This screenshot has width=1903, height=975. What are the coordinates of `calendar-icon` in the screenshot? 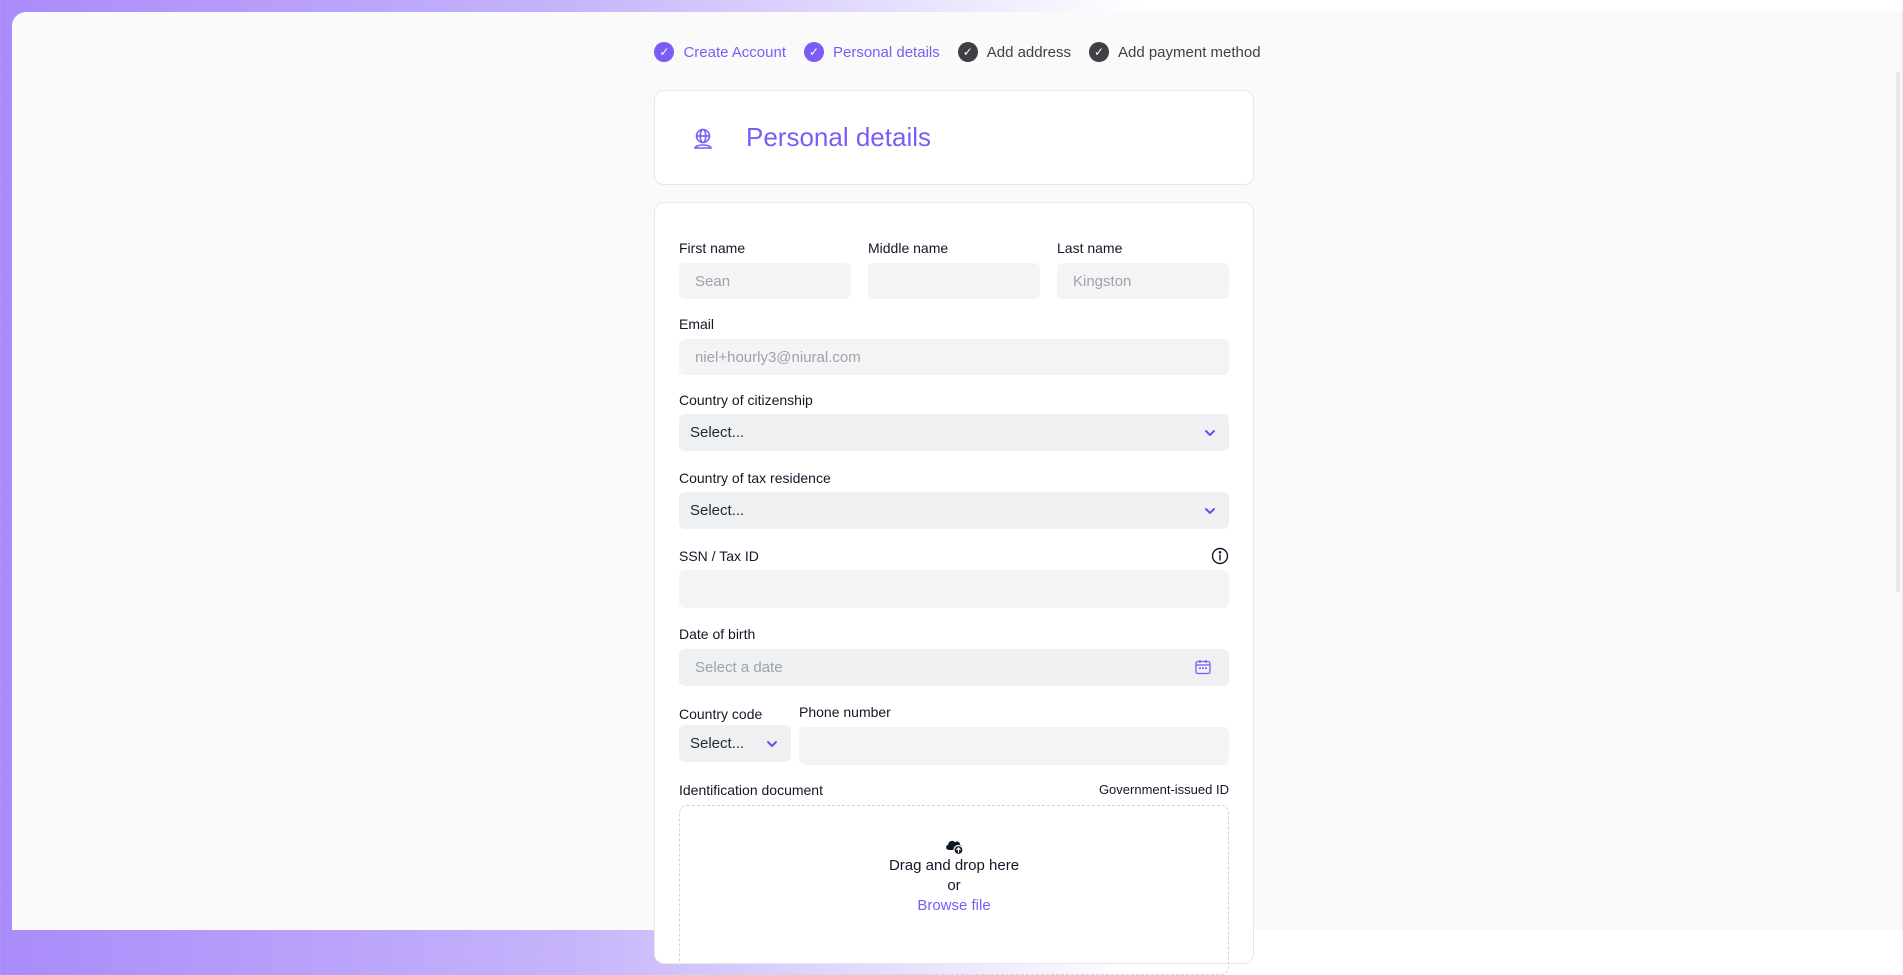 It's located at (1203, 667).